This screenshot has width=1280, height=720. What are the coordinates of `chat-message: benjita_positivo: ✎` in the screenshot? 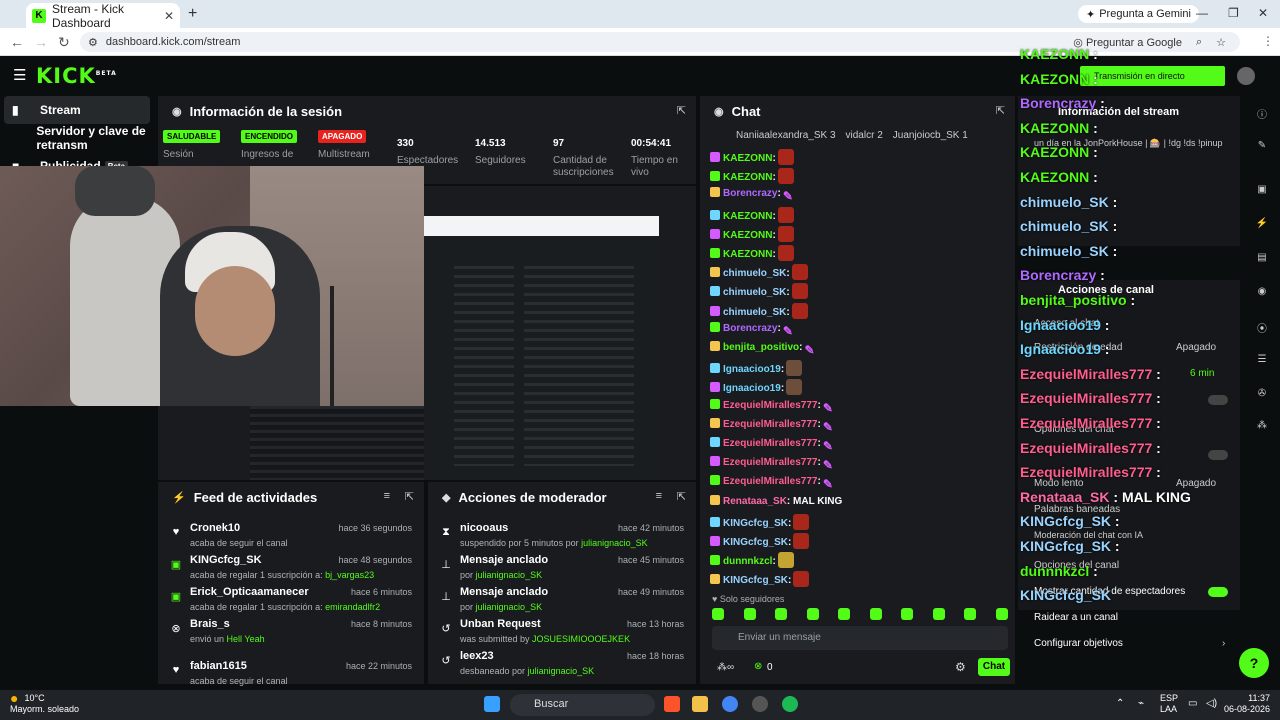 It's located at (762, 350).